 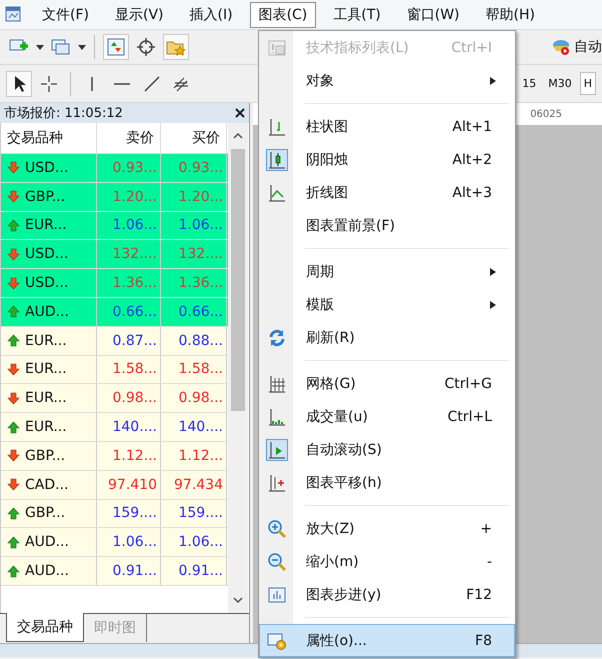 I want to click on column-header: 交易品种, so click(x=49, y=138).